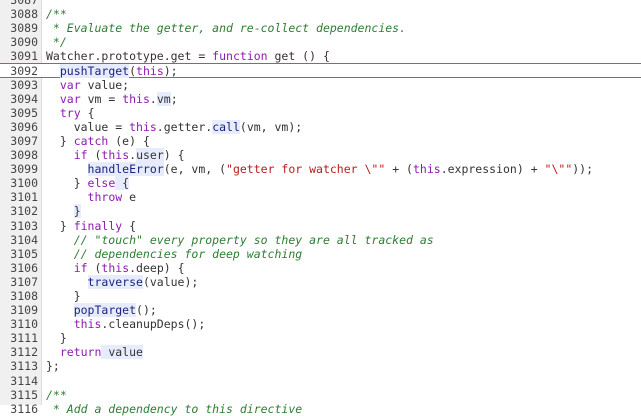 The width and height of the screenshot is (641, 416). Describe the element at coordinates (129, 197) in the screenshot. I see `code-token: e` at that location.